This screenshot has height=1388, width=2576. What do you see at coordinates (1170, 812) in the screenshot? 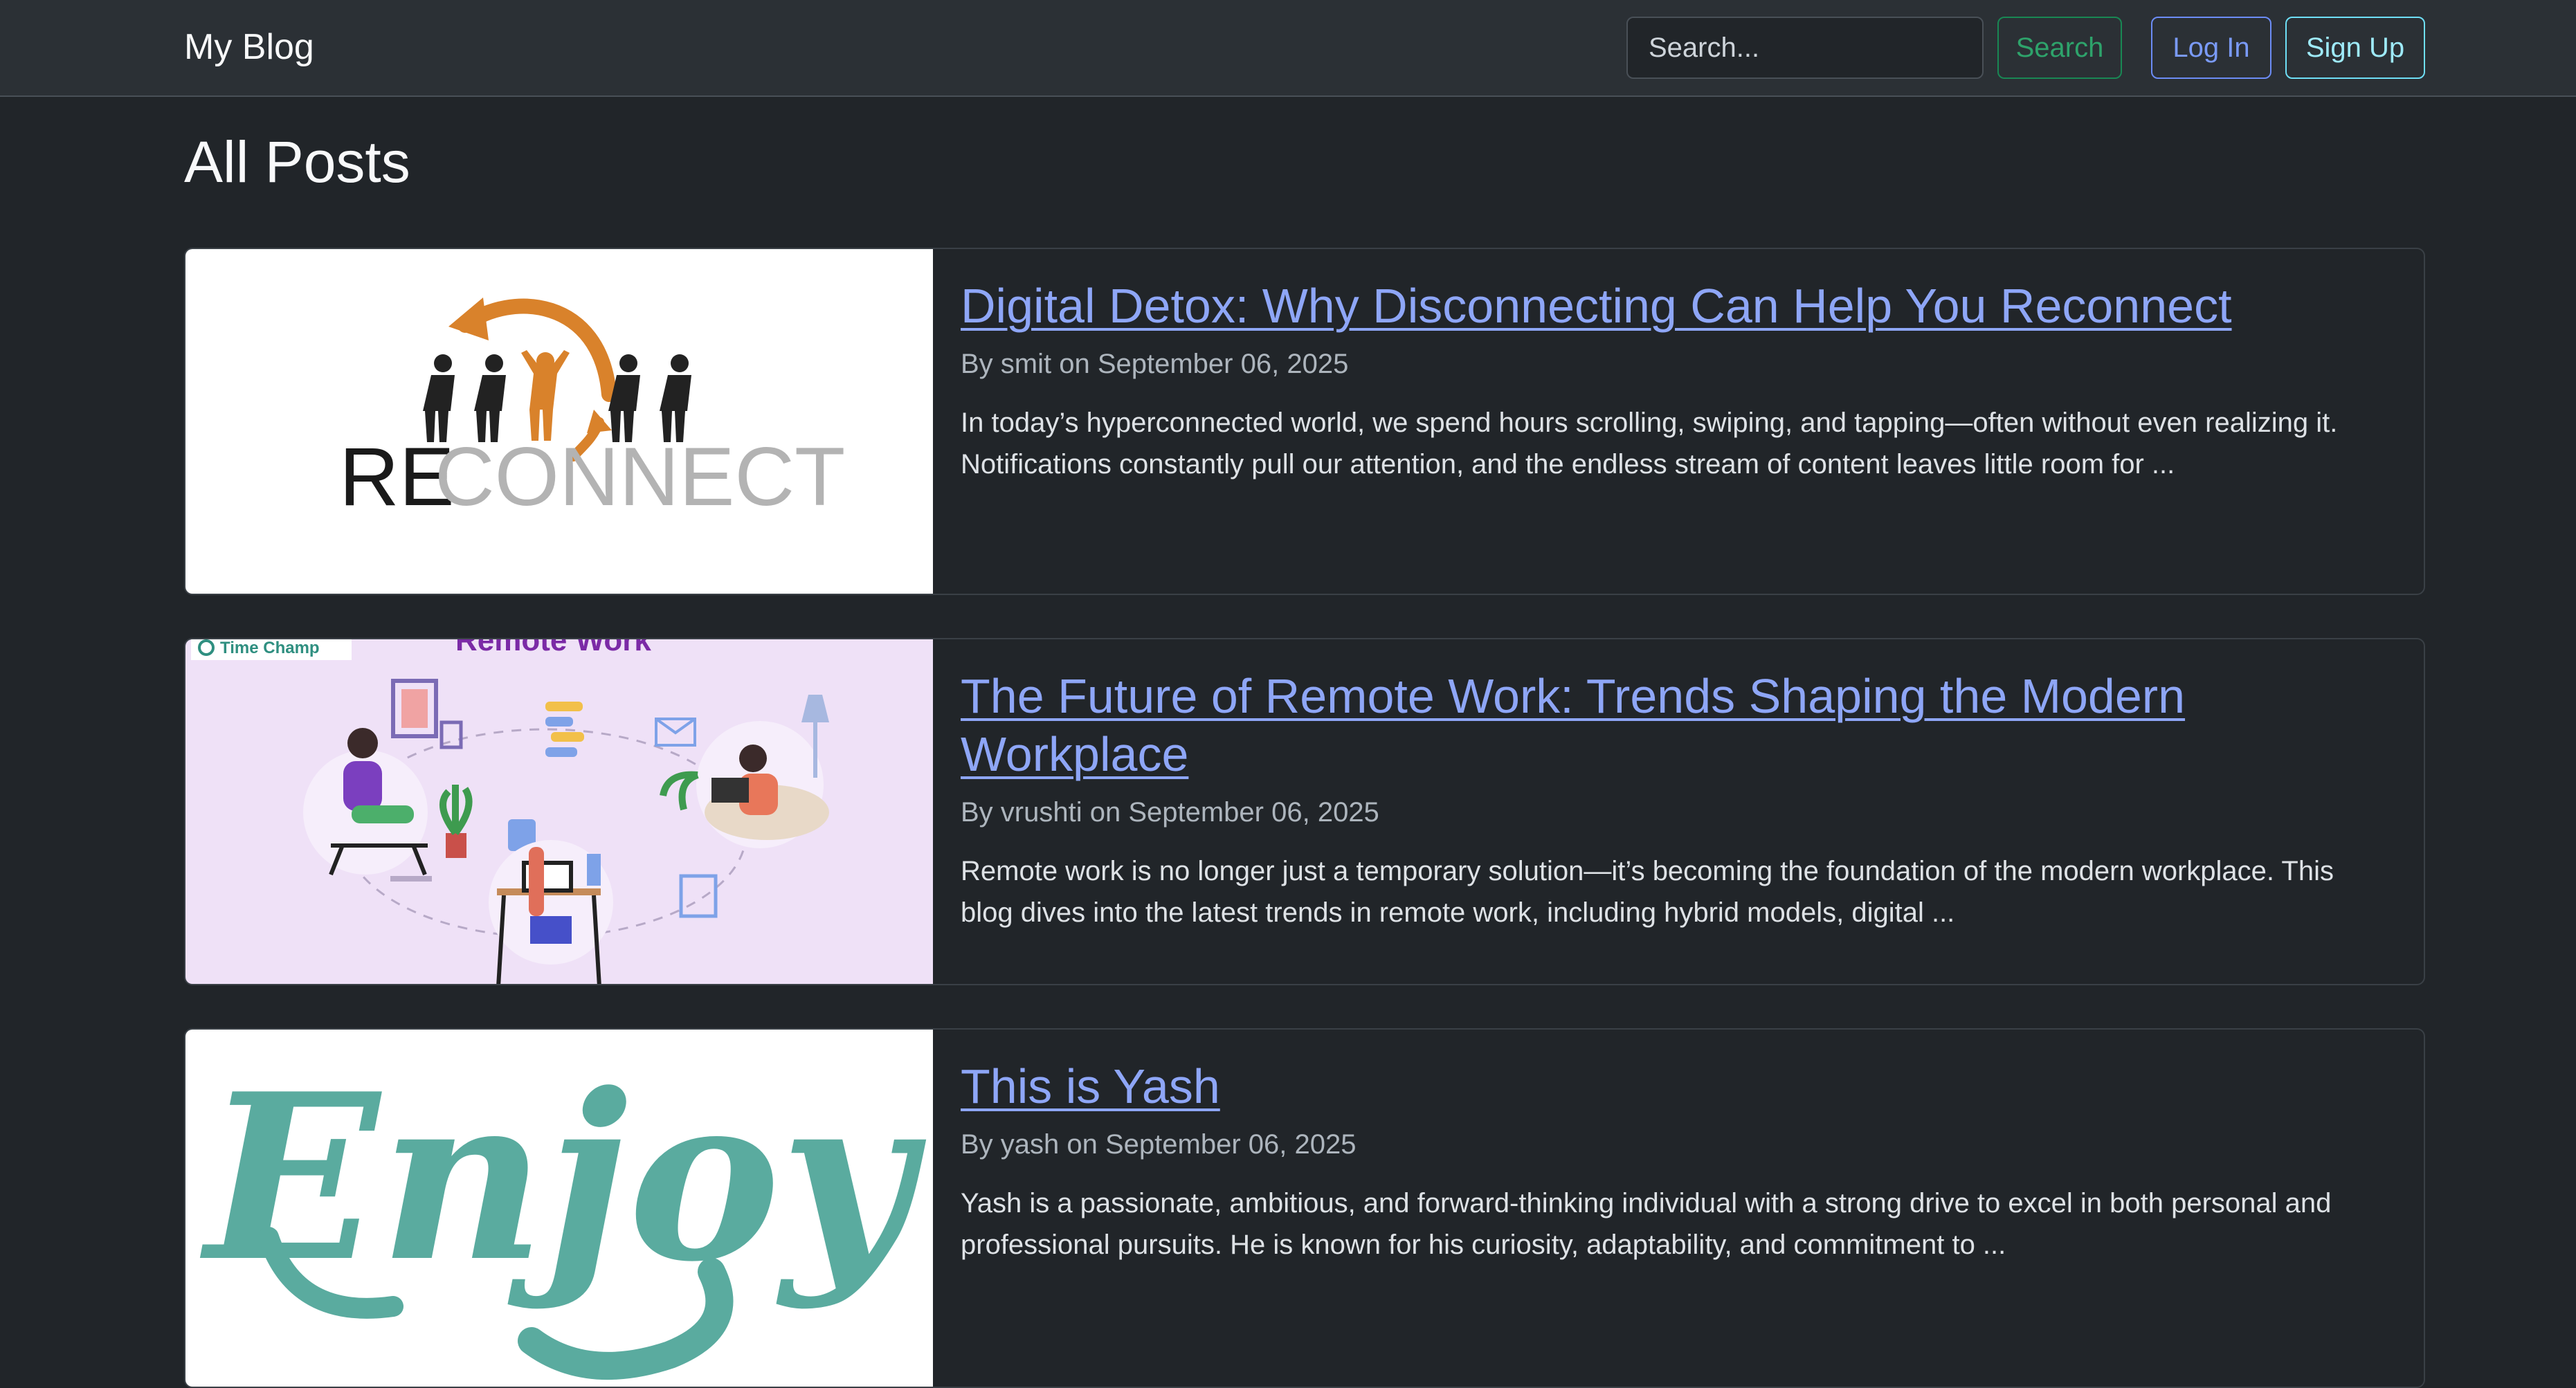
I see `post-meta: By vrushti on September 06, 2025` at bounding box center [1170, 812].